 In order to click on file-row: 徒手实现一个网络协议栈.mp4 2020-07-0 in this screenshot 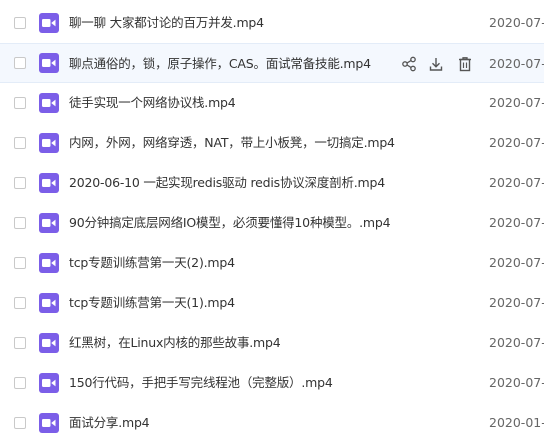, I will do `click(272, 103)`.